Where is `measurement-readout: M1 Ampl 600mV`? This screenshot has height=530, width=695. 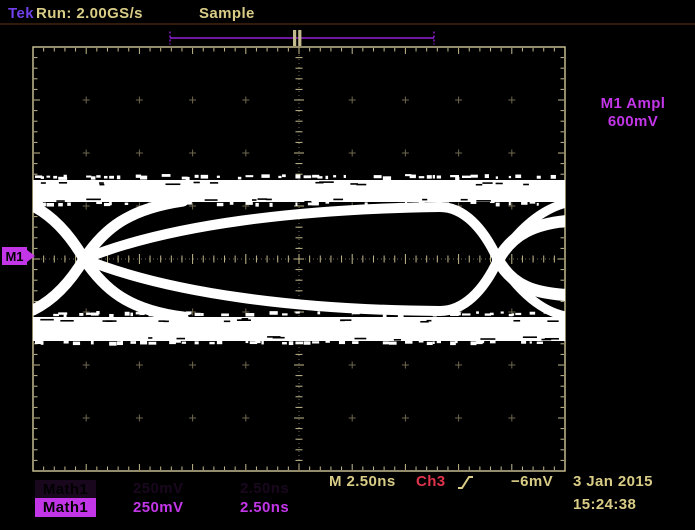
measurement-readout: M1 Ampl 600mV is located at coordinates (633, 113).